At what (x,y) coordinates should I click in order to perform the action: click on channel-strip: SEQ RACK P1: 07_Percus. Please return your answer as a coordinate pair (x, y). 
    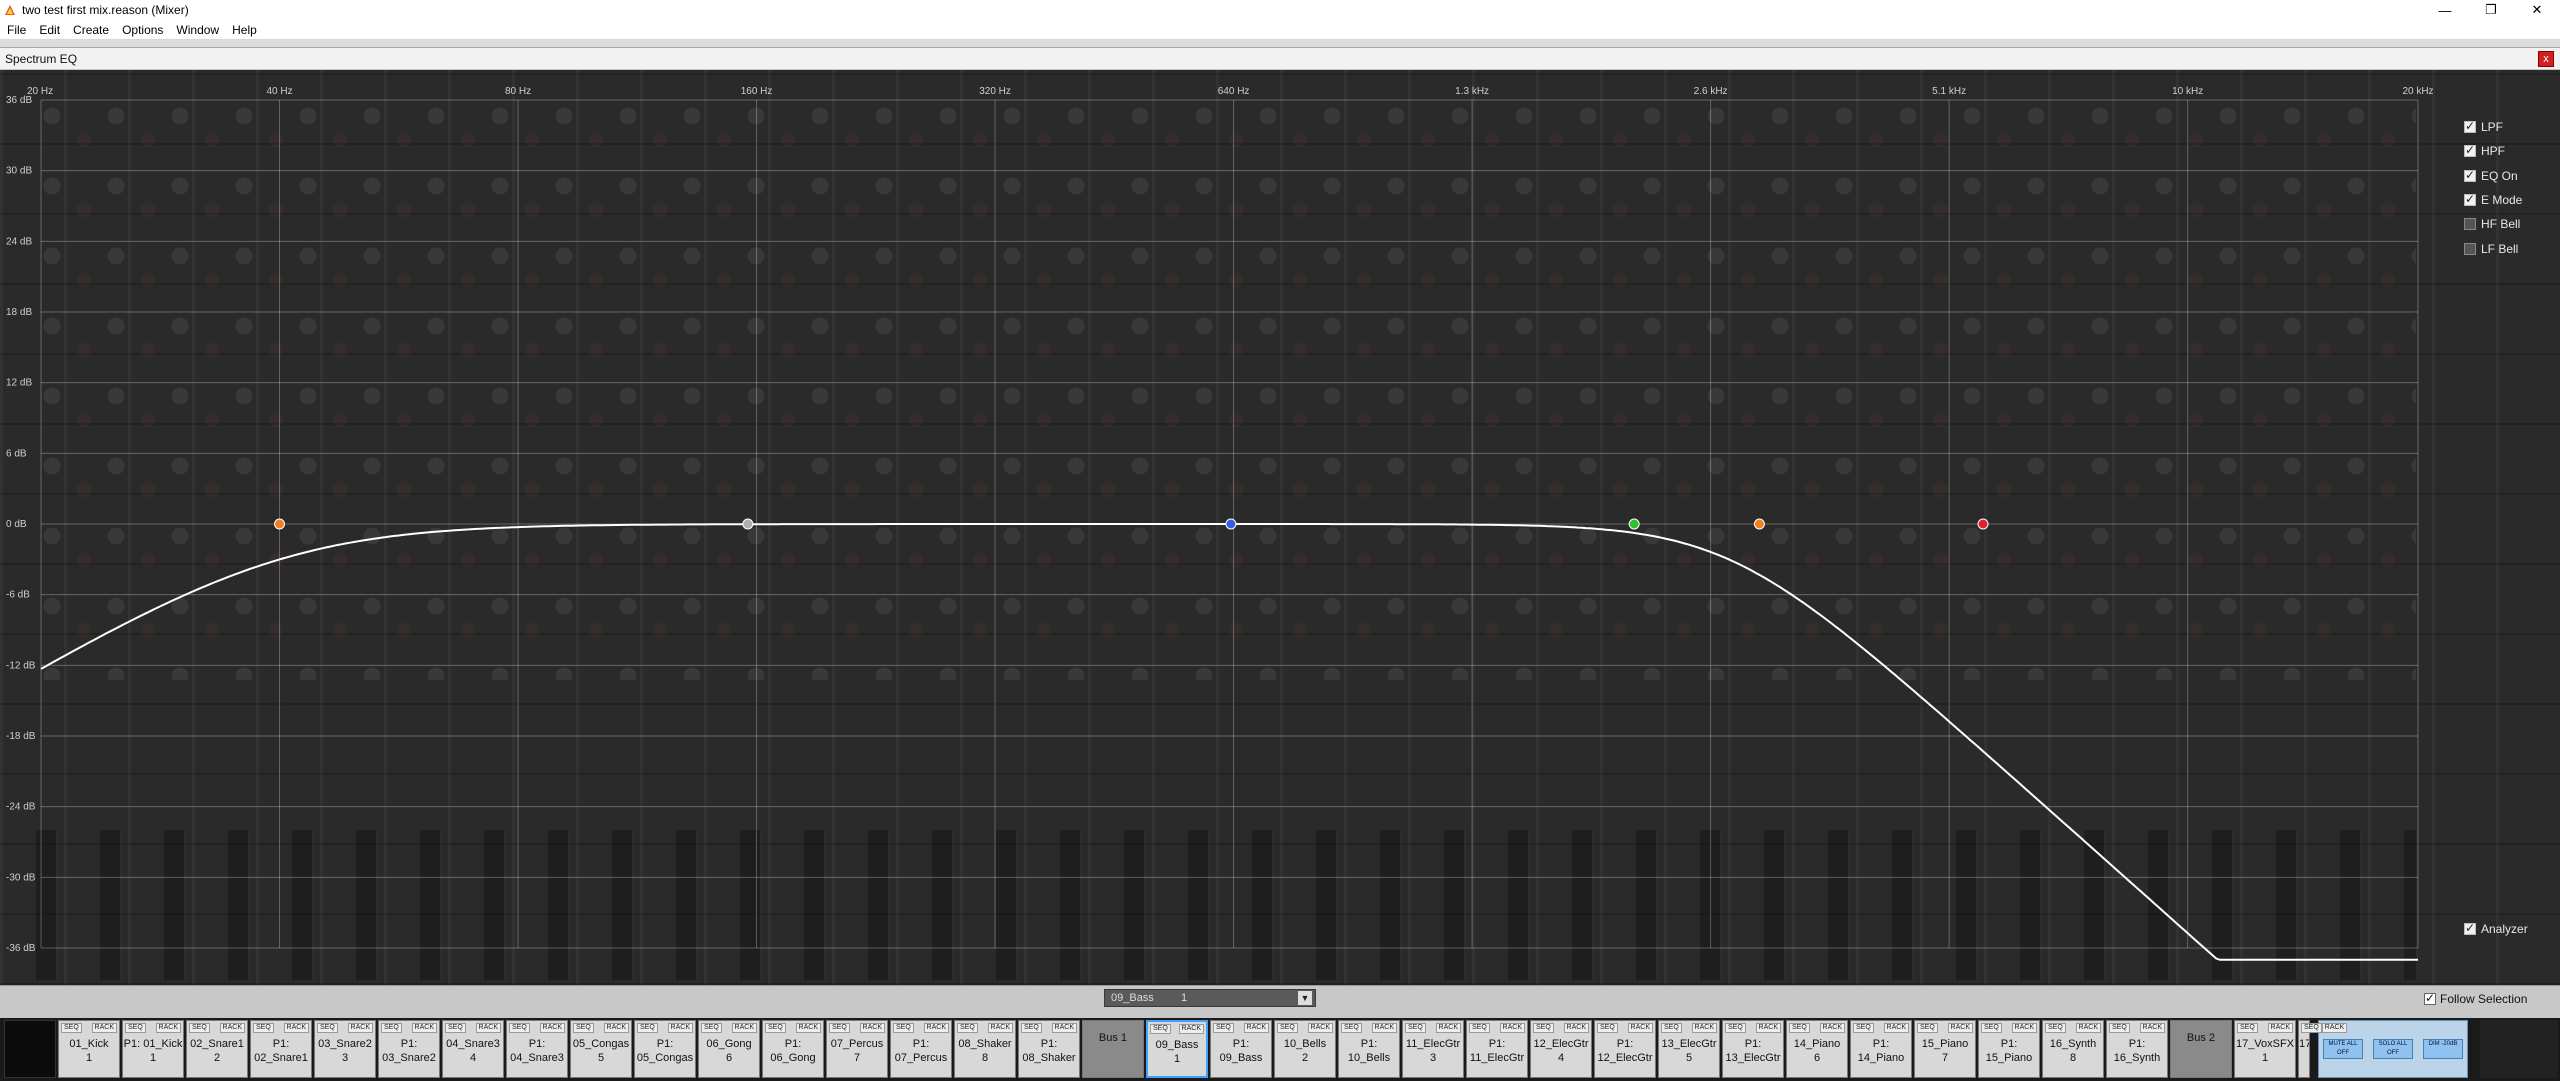
    Looking at the image, I should click on (921, 1049).